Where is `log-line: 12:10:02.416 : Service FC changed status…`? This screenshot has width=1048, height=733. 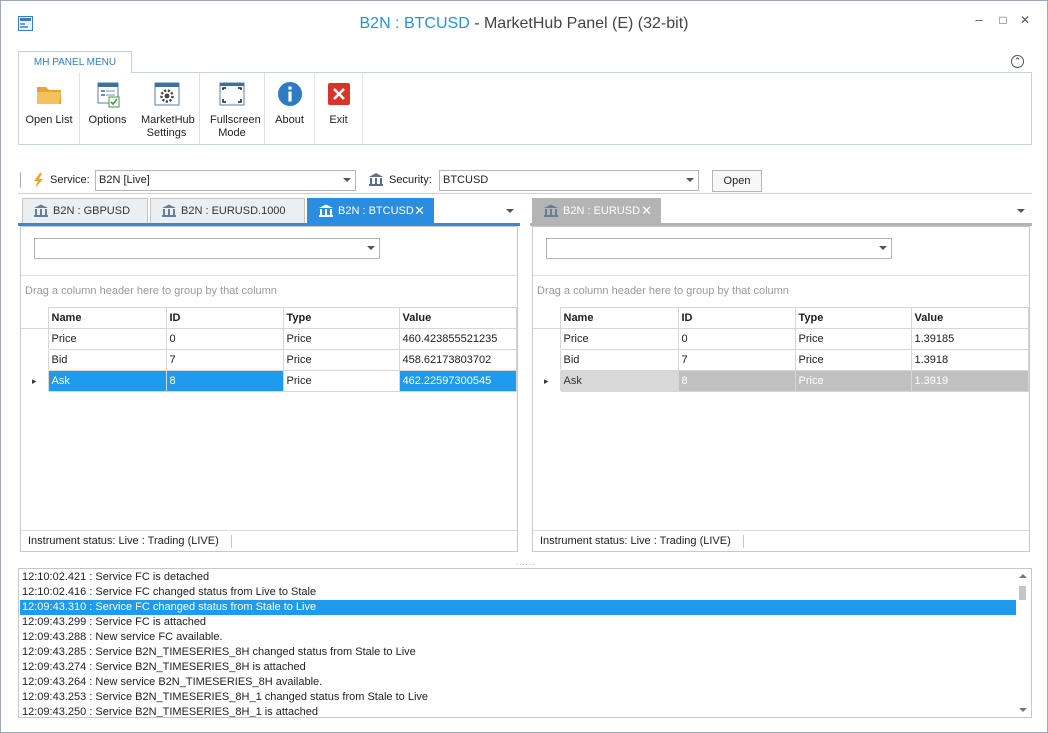
log-line: 12:10:02.416 : Service FC changed status… is located at coordinates (518, 592).